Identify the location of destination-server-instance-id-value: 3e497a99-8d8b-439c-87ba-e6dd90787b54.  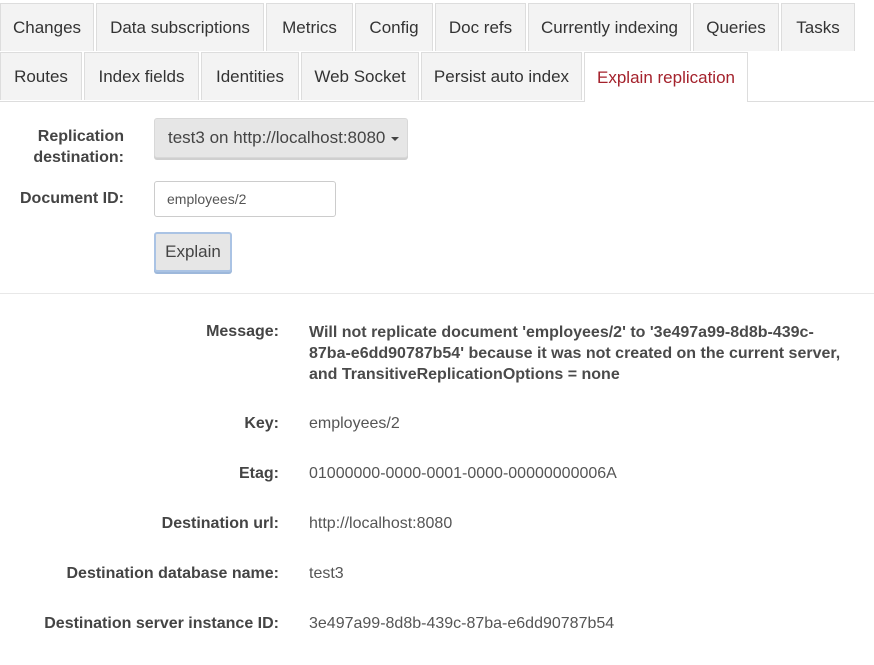
(462, 623).